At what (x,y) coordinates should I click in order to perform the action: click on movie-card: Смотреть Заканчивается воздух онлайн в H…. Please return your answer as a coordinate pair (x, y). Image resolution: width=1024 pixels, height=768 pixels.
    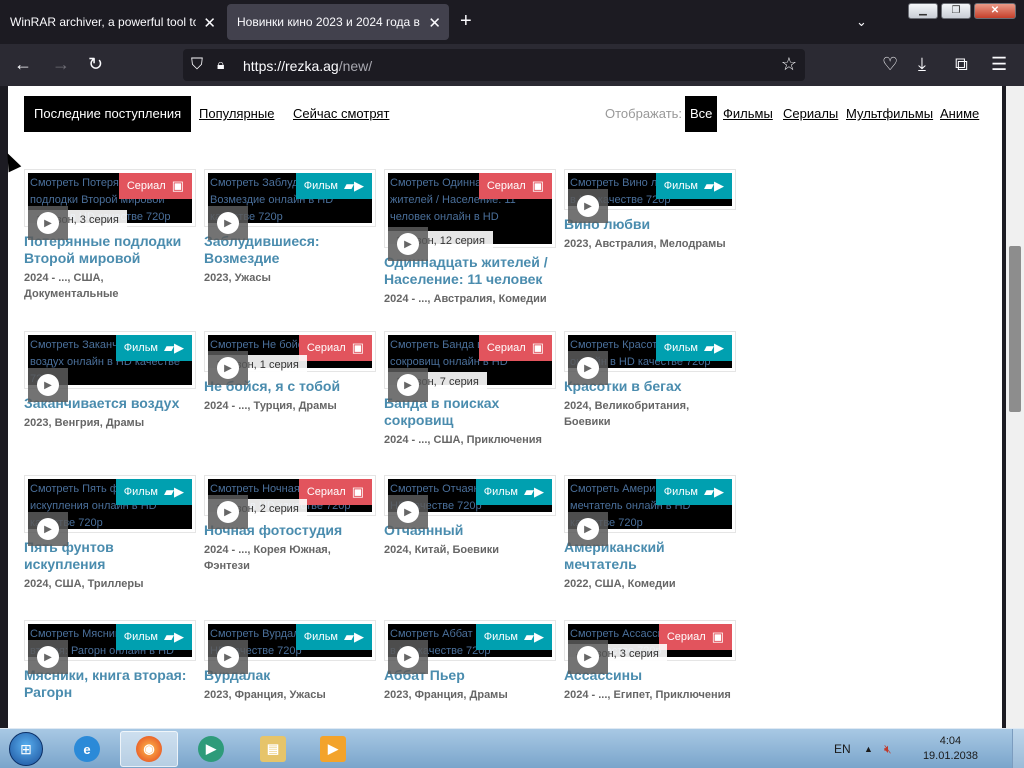
    Looking at the image, I should click on (110, 381).